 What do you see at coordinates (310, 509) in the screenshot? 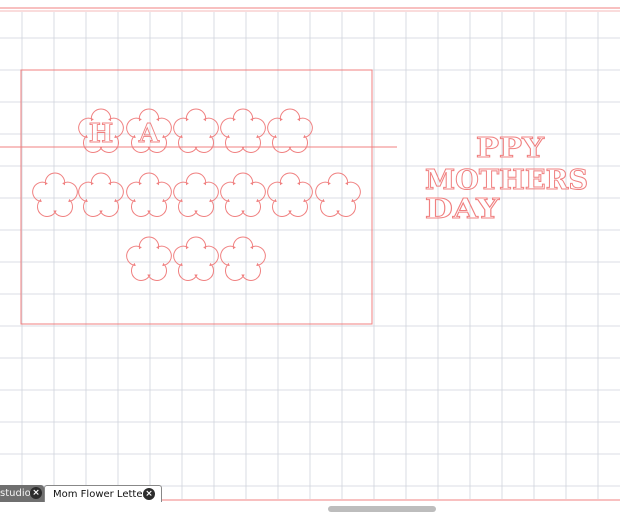
I see `horizontal-scrollbar` at bounding box center [310, 509].